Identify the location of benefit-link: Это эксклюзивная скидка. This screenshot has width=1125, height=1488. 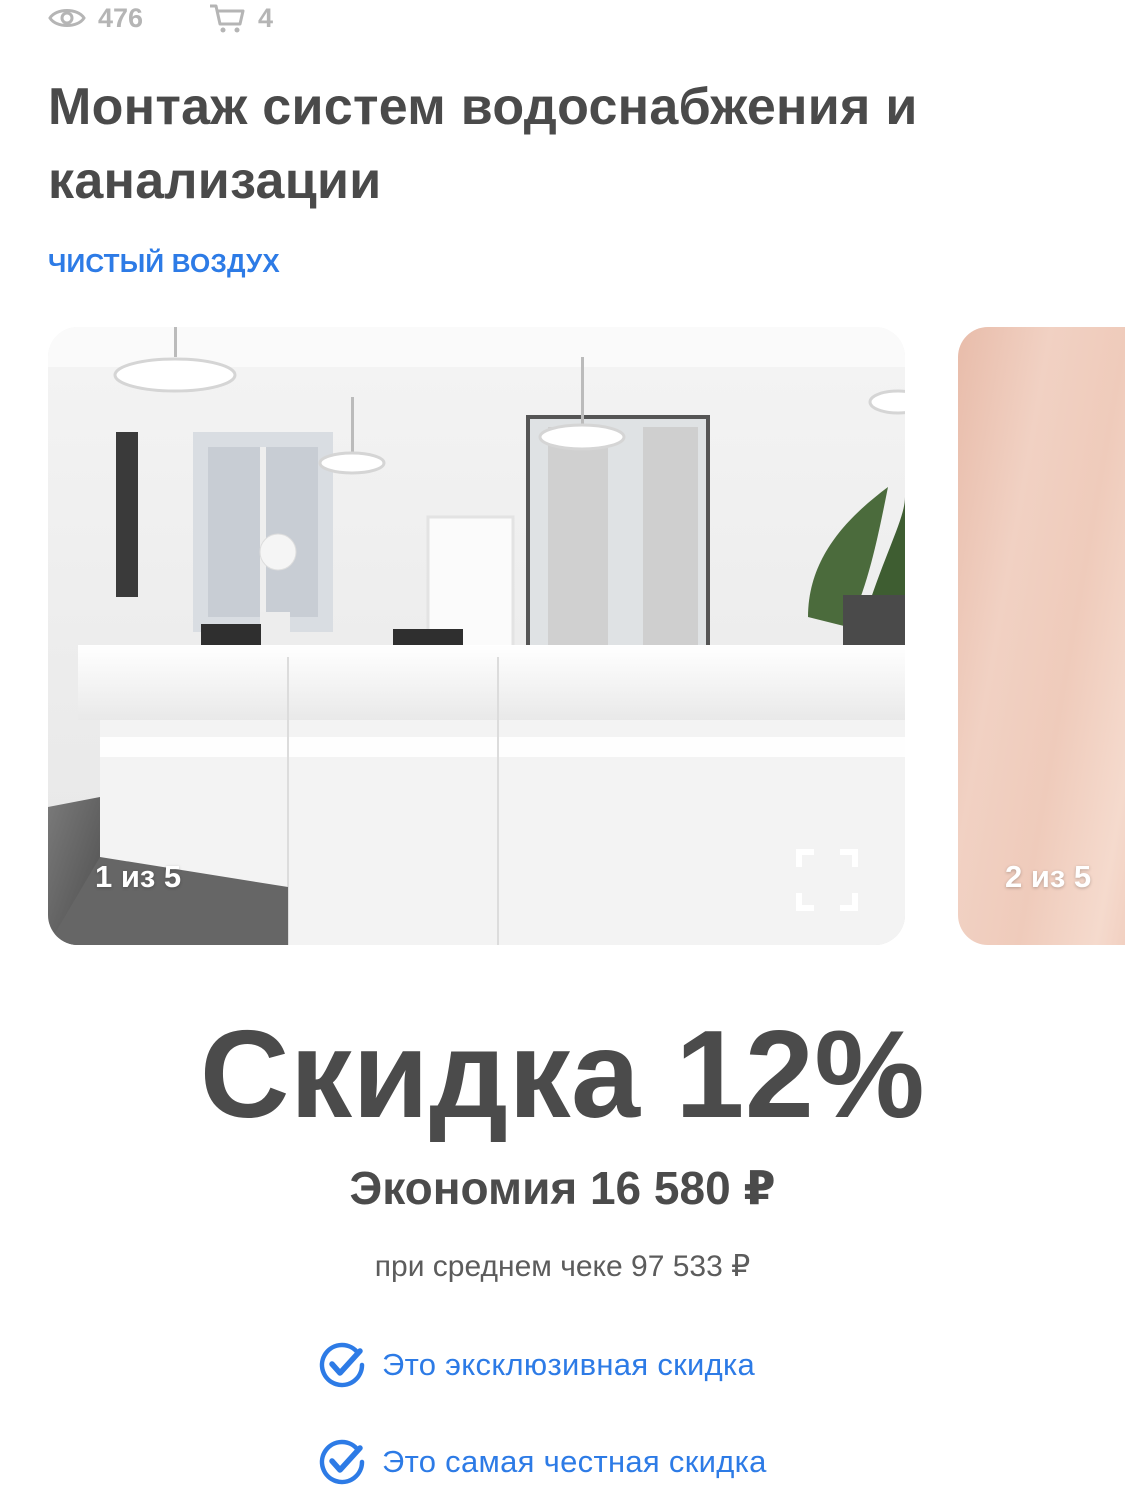
(568, 1365).